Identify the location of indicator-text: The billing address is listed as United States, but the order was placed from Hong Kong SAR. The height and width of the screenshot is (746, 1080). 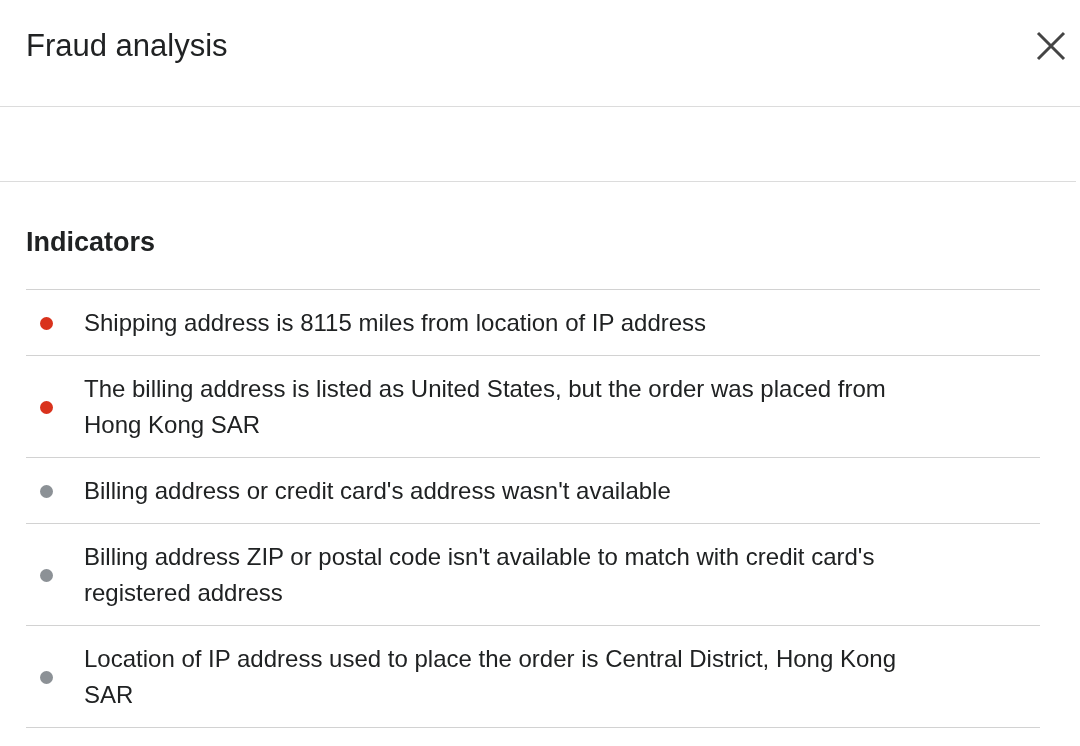
(485, 407).